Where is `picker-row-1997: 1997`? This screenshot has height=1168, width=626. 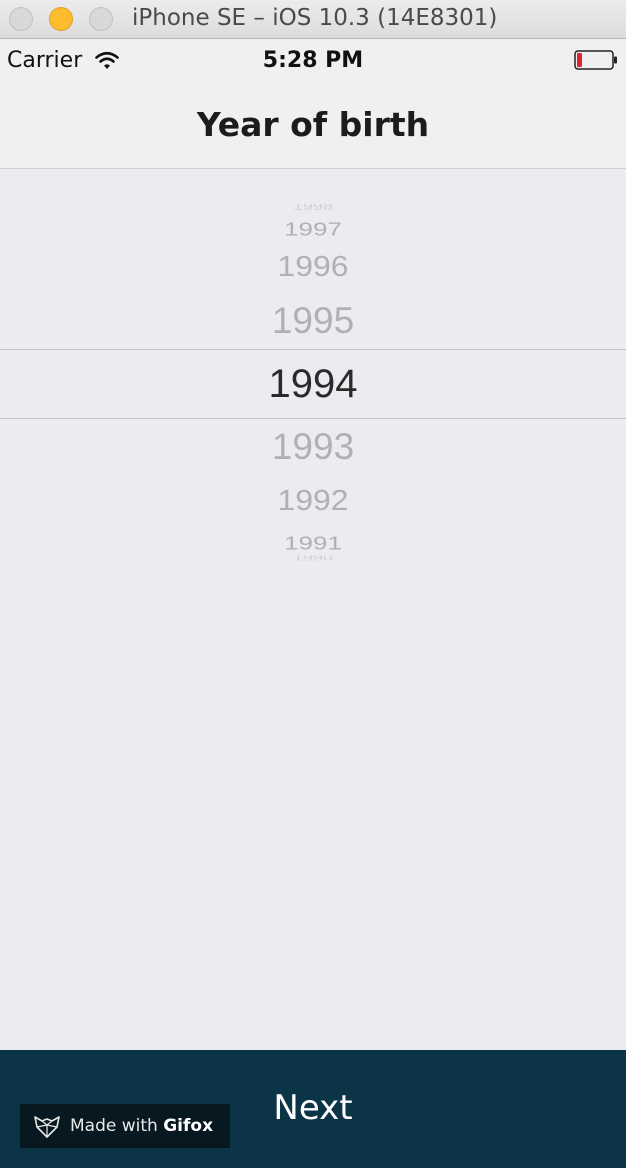 picker-row-1997: 1997 is located at coordinates (313, 230).